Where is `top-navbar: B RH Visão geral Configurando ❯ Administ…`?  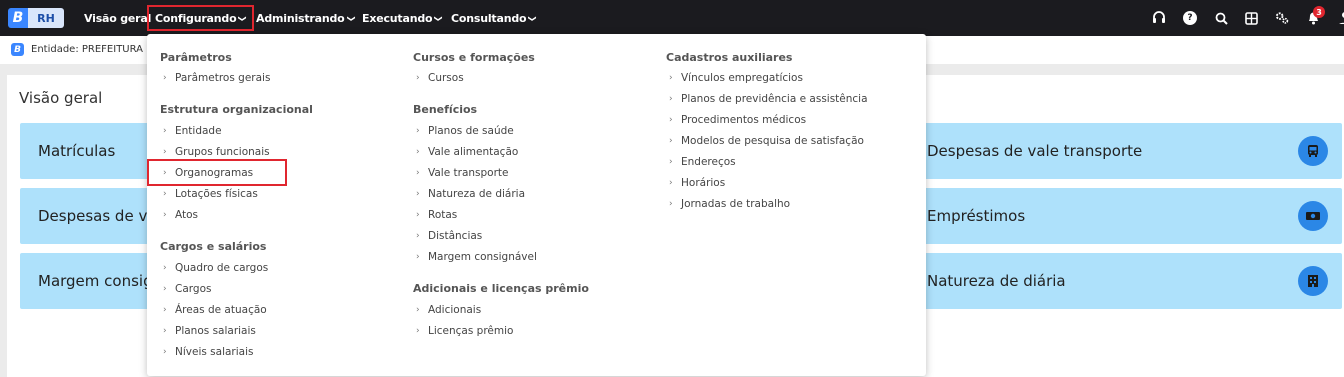
top-navbar: B RH Visão geral Configurando ❯ Administ… is located at coordinates (672, 18).